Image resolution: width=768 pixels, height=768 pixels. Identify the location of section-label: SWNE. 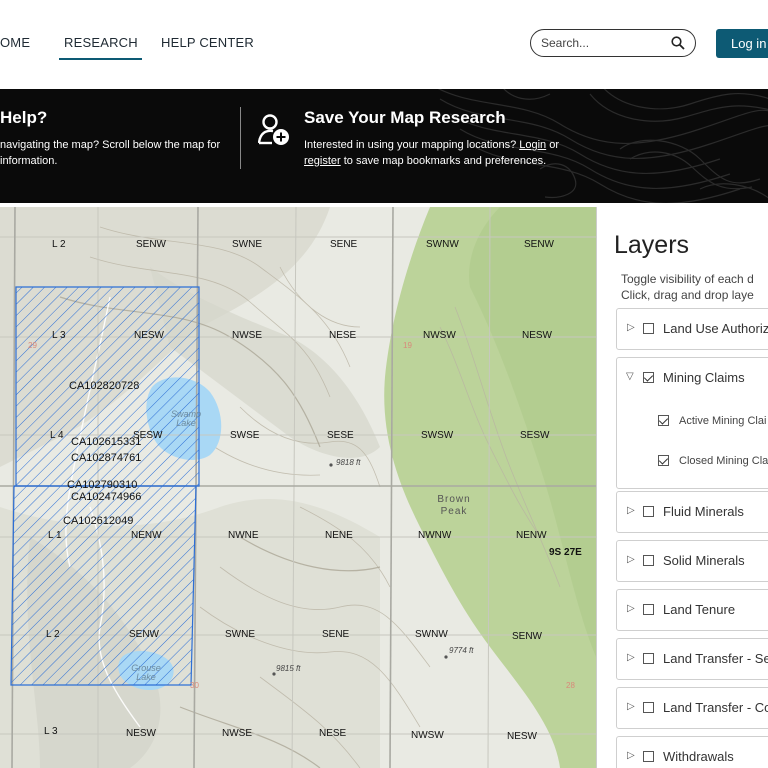
(247, 244).